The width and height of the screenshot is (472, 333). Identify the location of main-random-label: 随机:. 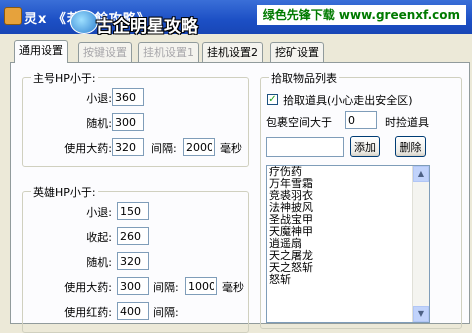
(99, 123).